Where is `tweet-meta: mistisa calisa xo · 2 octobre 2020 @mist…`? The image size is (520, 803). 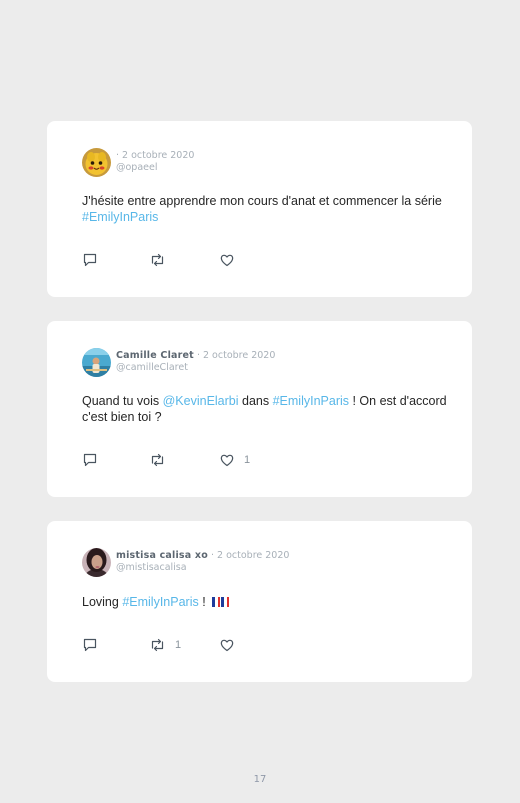 tweet-meta: mistisa calisa xo · 2 octobre 2020 @mist… is located at coordinates (202, 562).